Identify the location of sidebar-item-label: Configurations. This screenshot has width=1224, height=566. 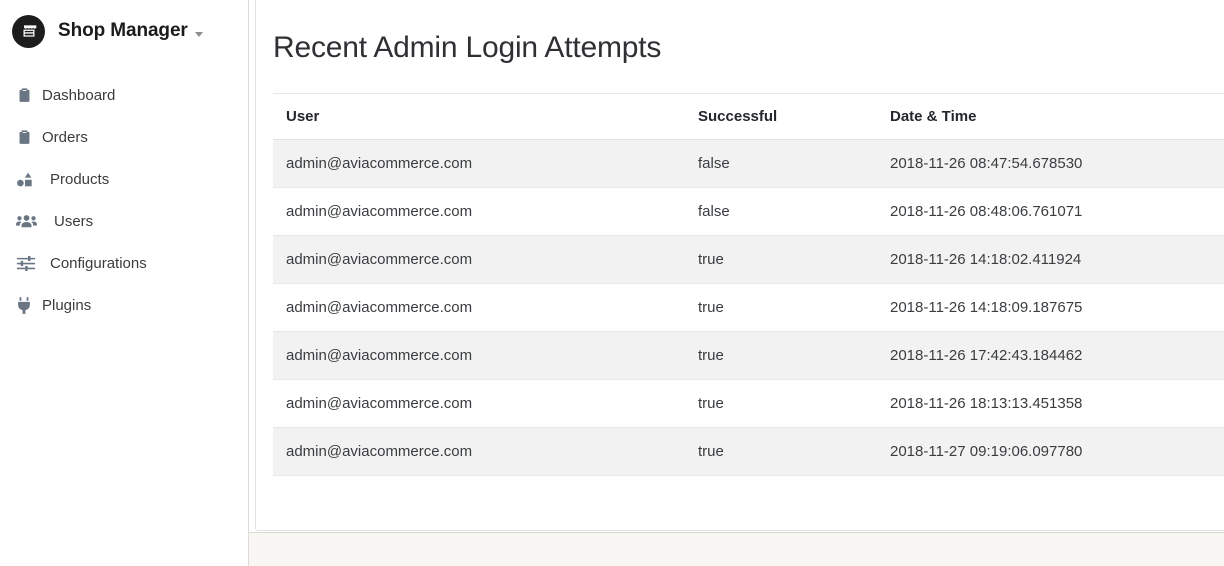
(98, 263).